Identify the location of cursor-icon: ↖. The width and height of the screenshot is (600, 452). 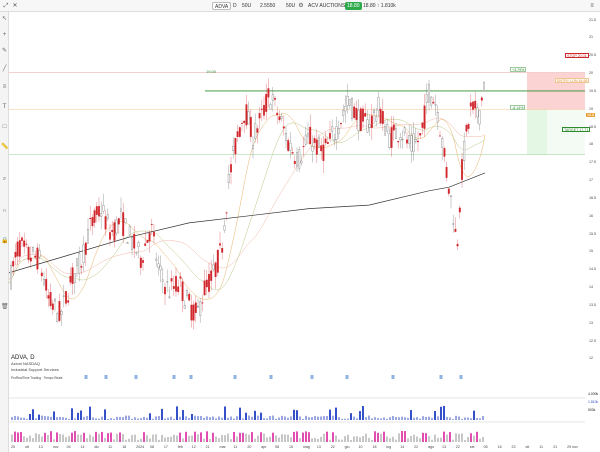
(4, 19).